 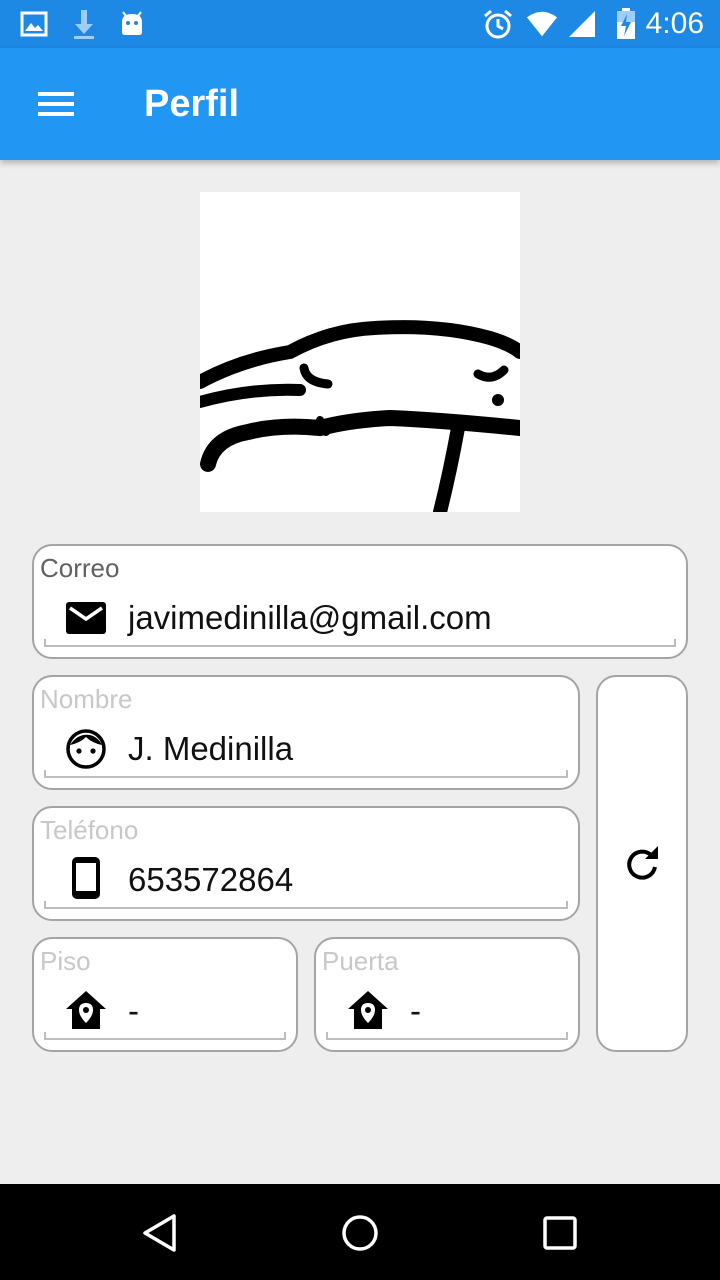 I want to click on refresh-button, so click(x=642, y=863).